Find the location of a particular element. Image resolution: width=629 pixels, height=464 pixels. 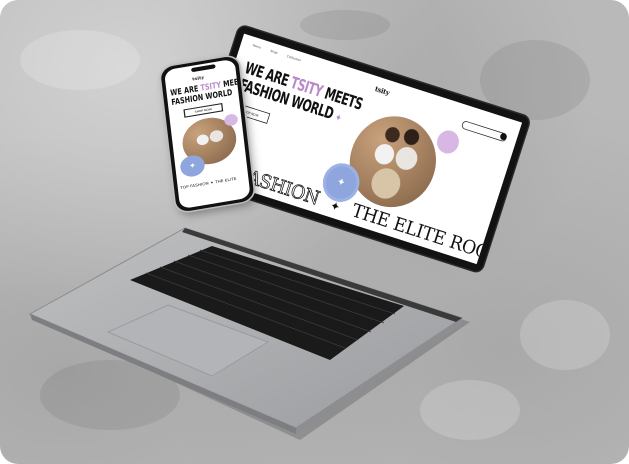

phone-decor-circle is located at coordinates (231, 120).